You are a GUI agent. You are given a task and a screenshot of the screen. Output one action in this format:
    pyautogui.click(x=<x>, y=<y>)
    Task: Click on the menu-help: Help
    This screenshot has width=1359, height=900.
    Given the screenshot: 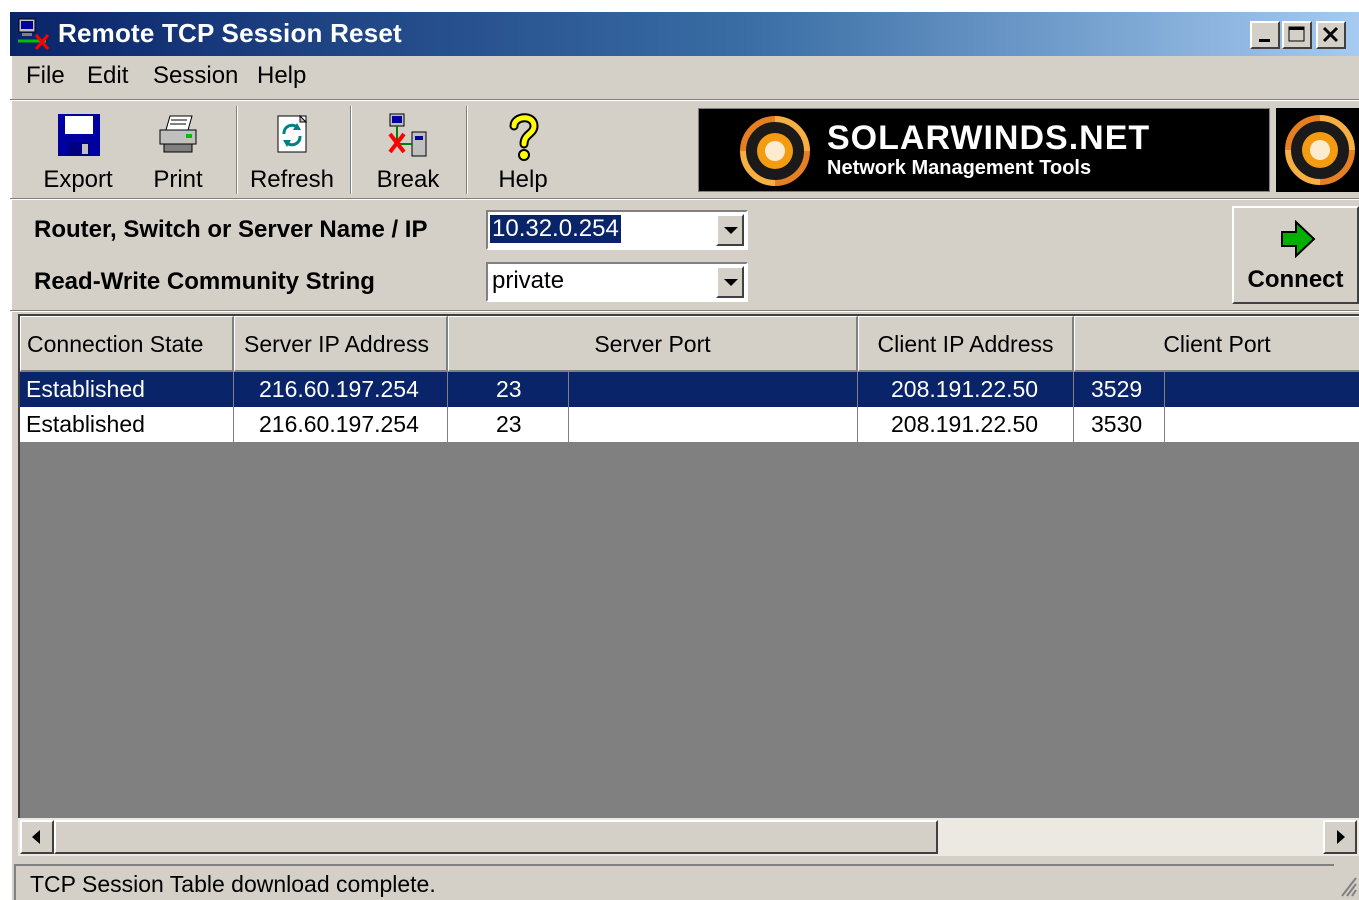 What is the action you would take?
    pyautogui.click(x=281, y=76)
    